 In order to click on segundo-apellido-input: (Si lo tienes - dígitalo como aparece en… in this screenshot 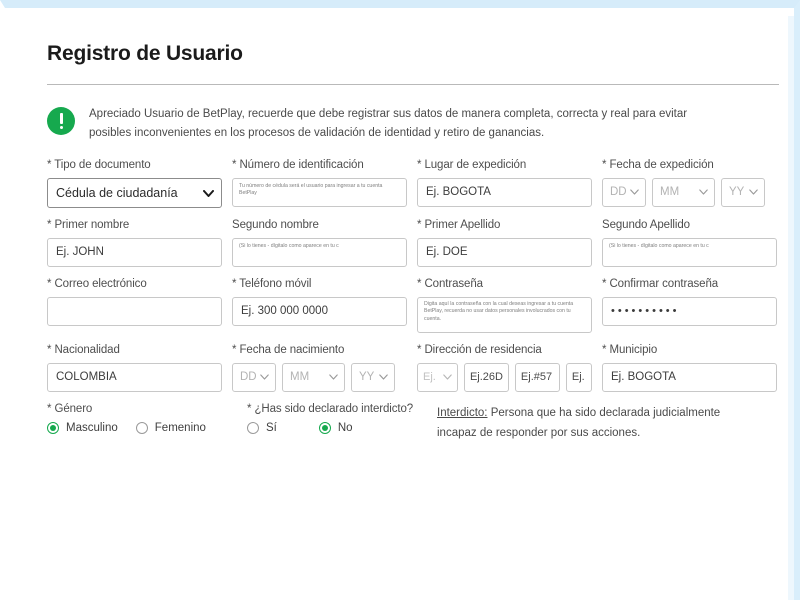, I will do `click(689, 252)`.